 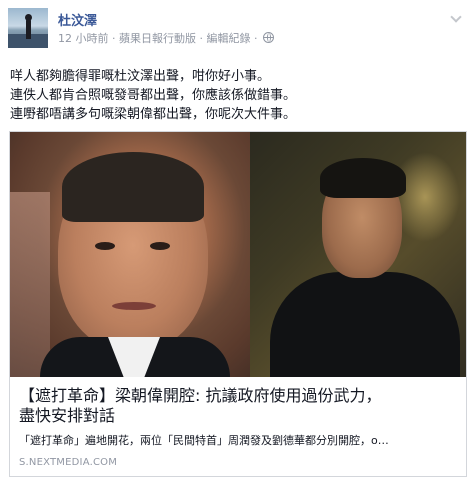 What do you see at coordinates (237, 28) in the screenshot?
I see `post-header: 杜汶澤 12 小時前 · 蘋果日報行動版 · 編輯紀錄 ·` at bounding box center [237, 28].